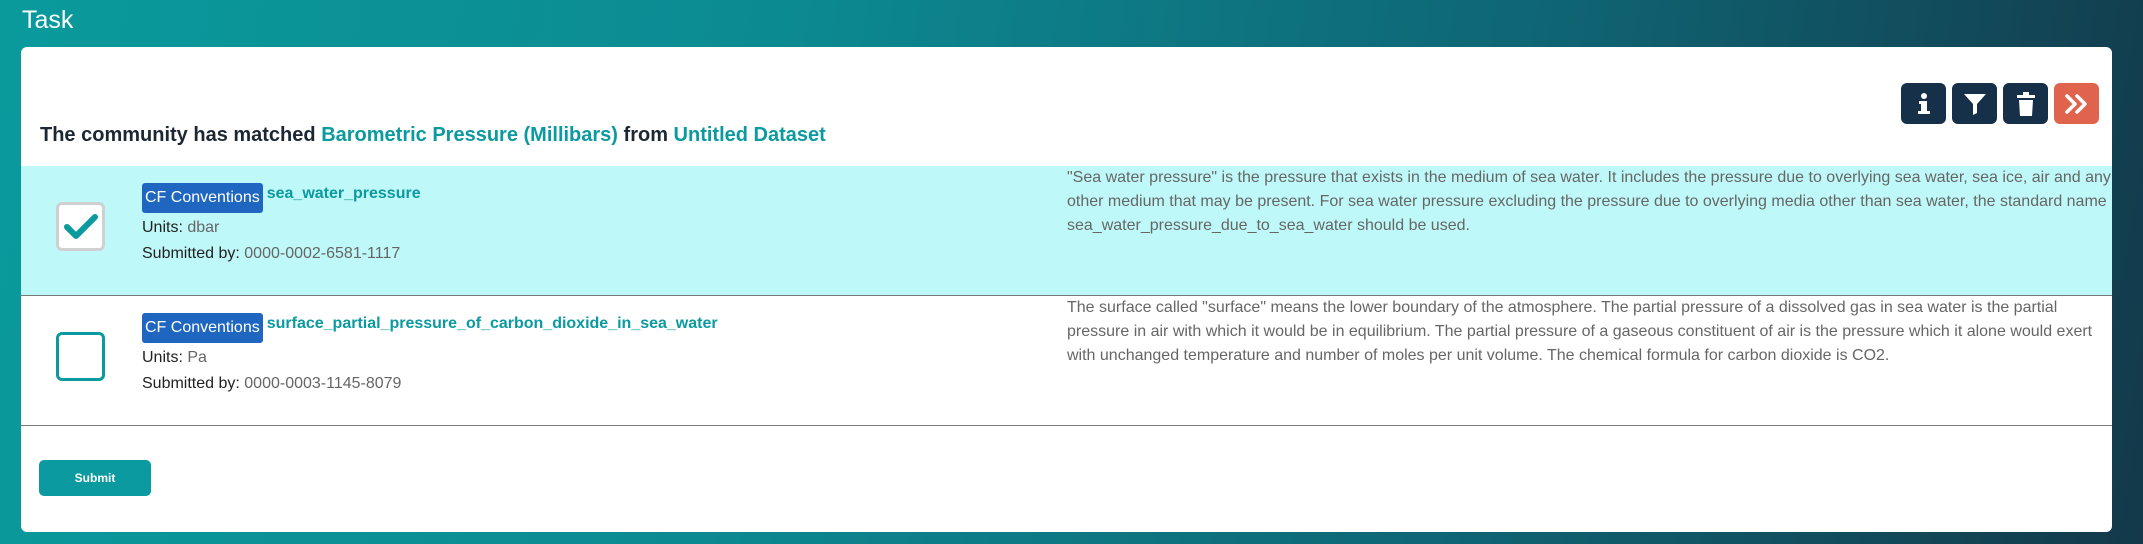  Describe the element at coordinates (750, 135) in the screenshot. I see `dataset-link: Untitled Dataset` at that location.